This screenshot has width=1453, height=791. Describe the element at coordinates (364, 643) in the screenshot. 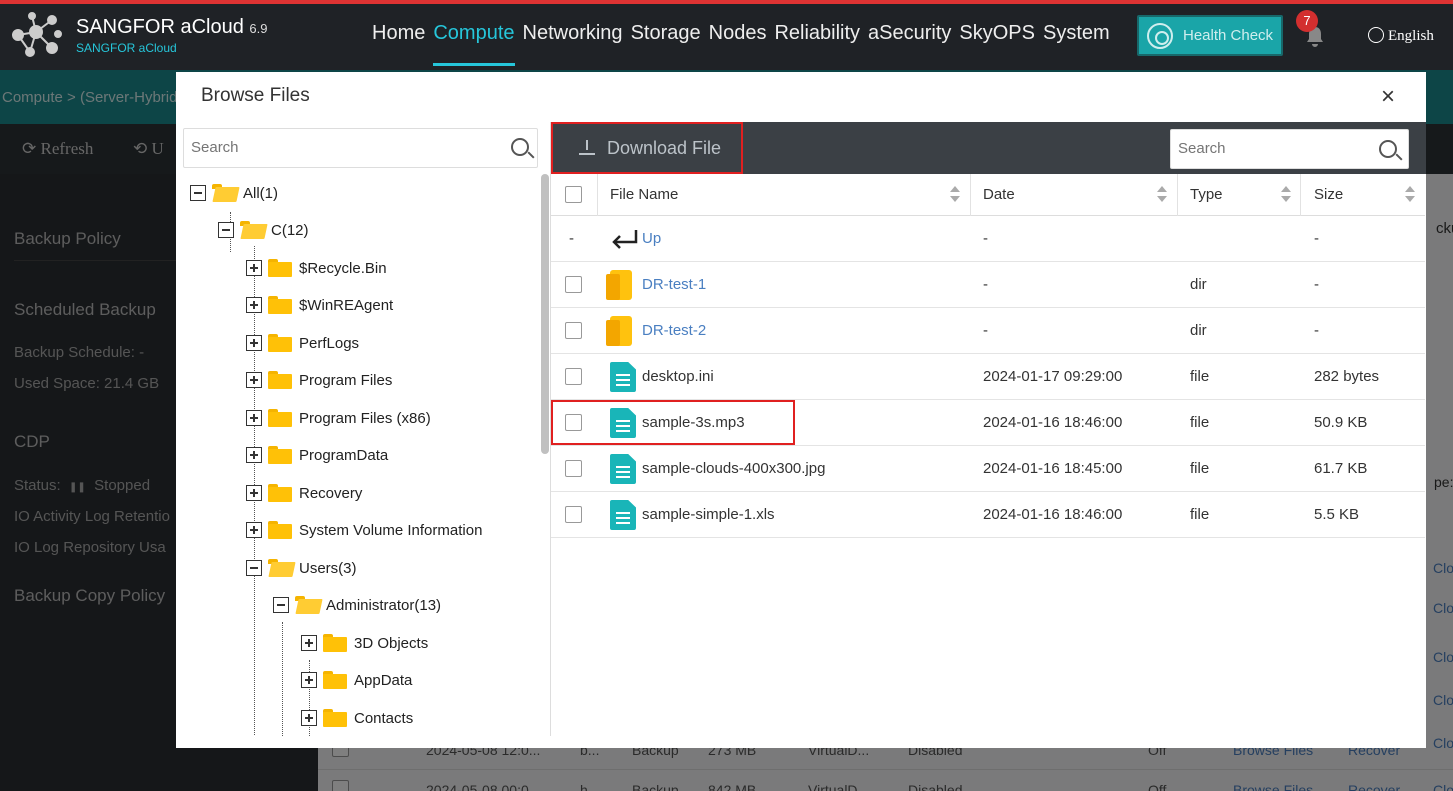

I see `tree-node-3d-objects: 3D Objects` at that location.